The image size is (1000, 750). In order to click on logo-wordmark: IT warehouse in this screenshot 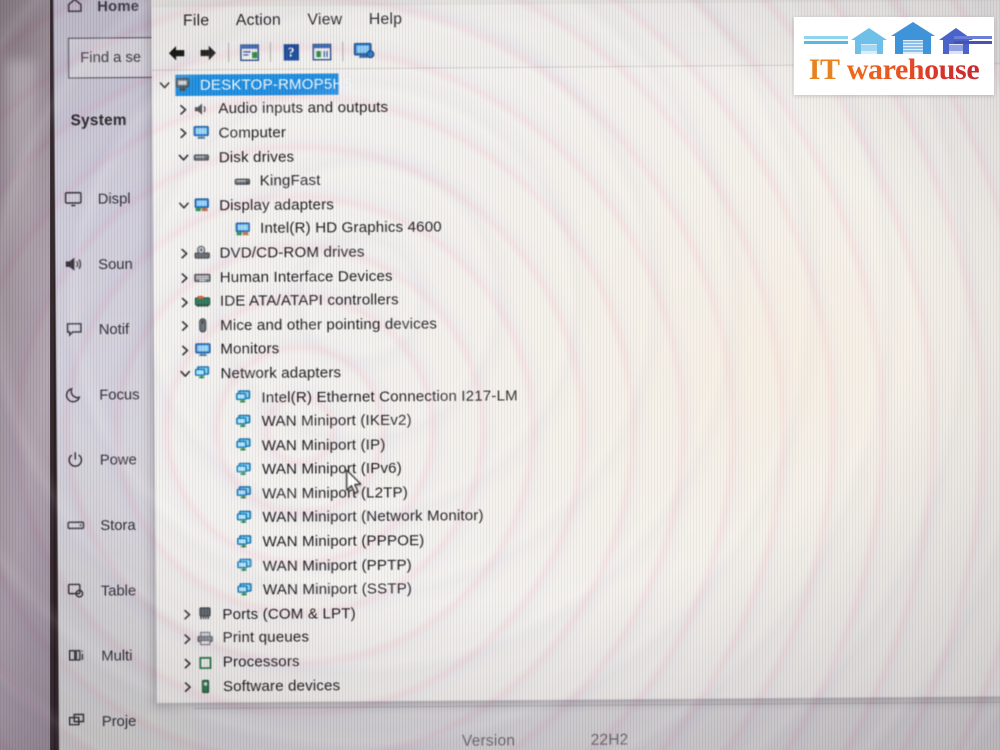, I will do `click(894, 70)`.